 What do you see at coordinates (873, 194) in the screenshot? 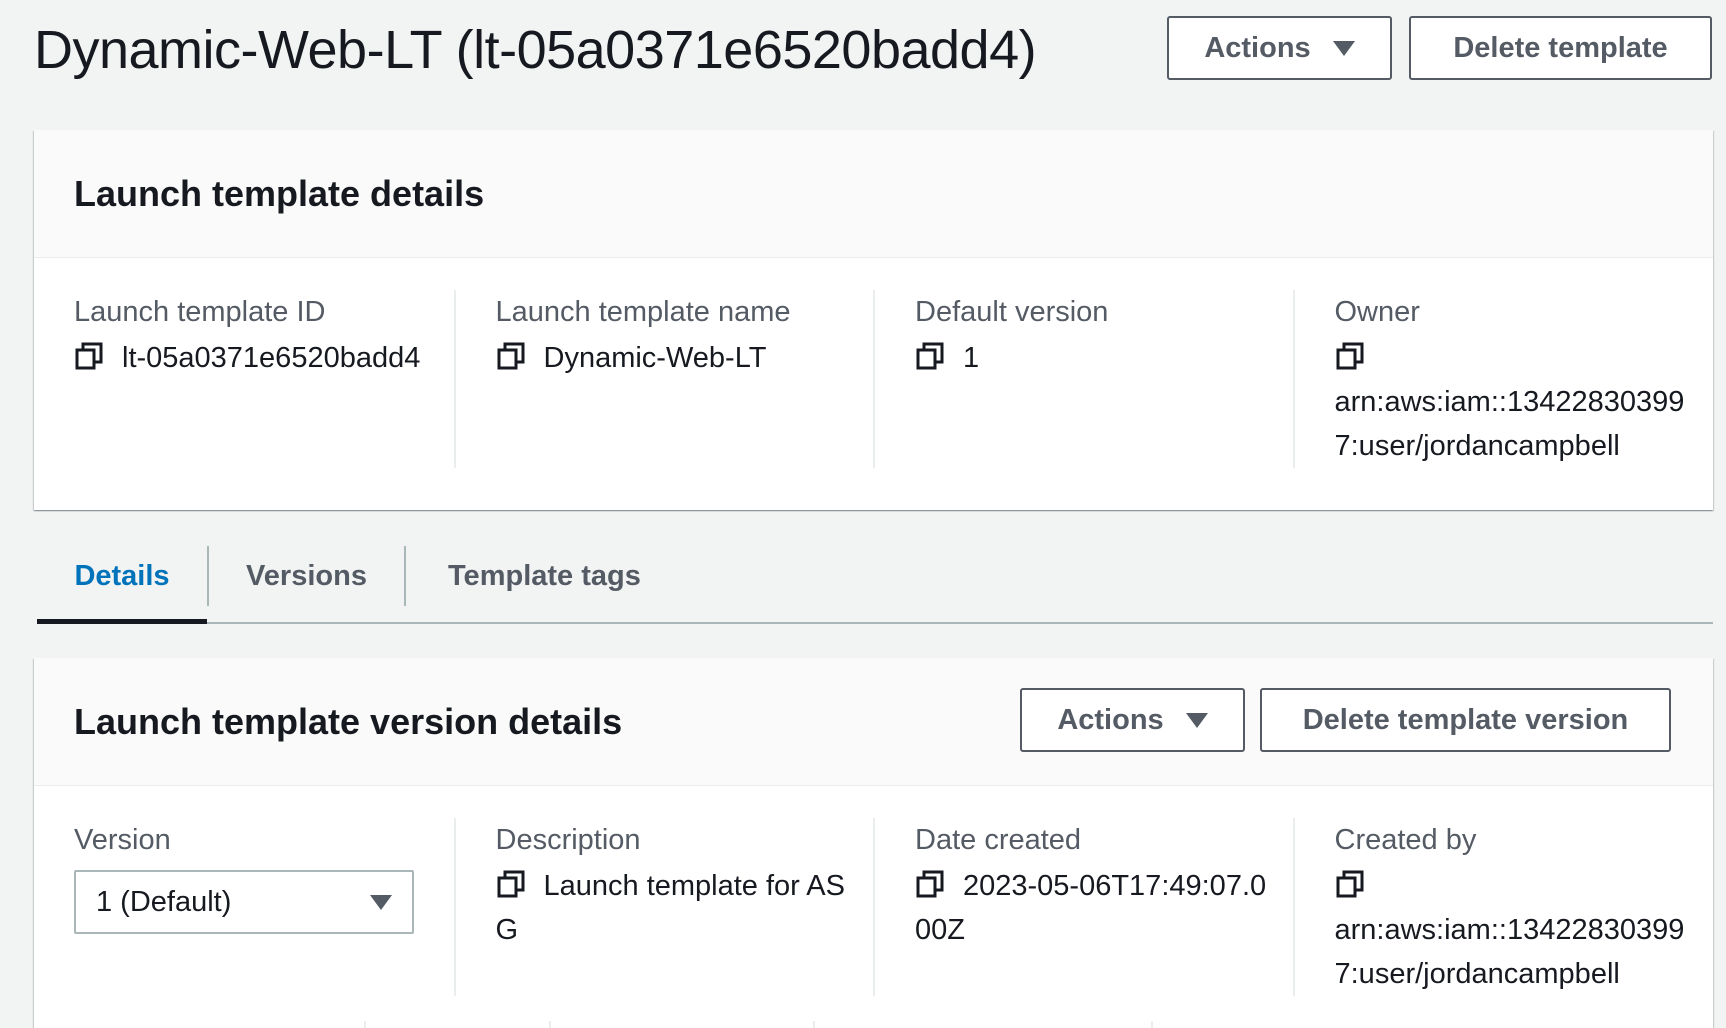
I see `panel-header: Launch template details` at bounding box center [873, 194].